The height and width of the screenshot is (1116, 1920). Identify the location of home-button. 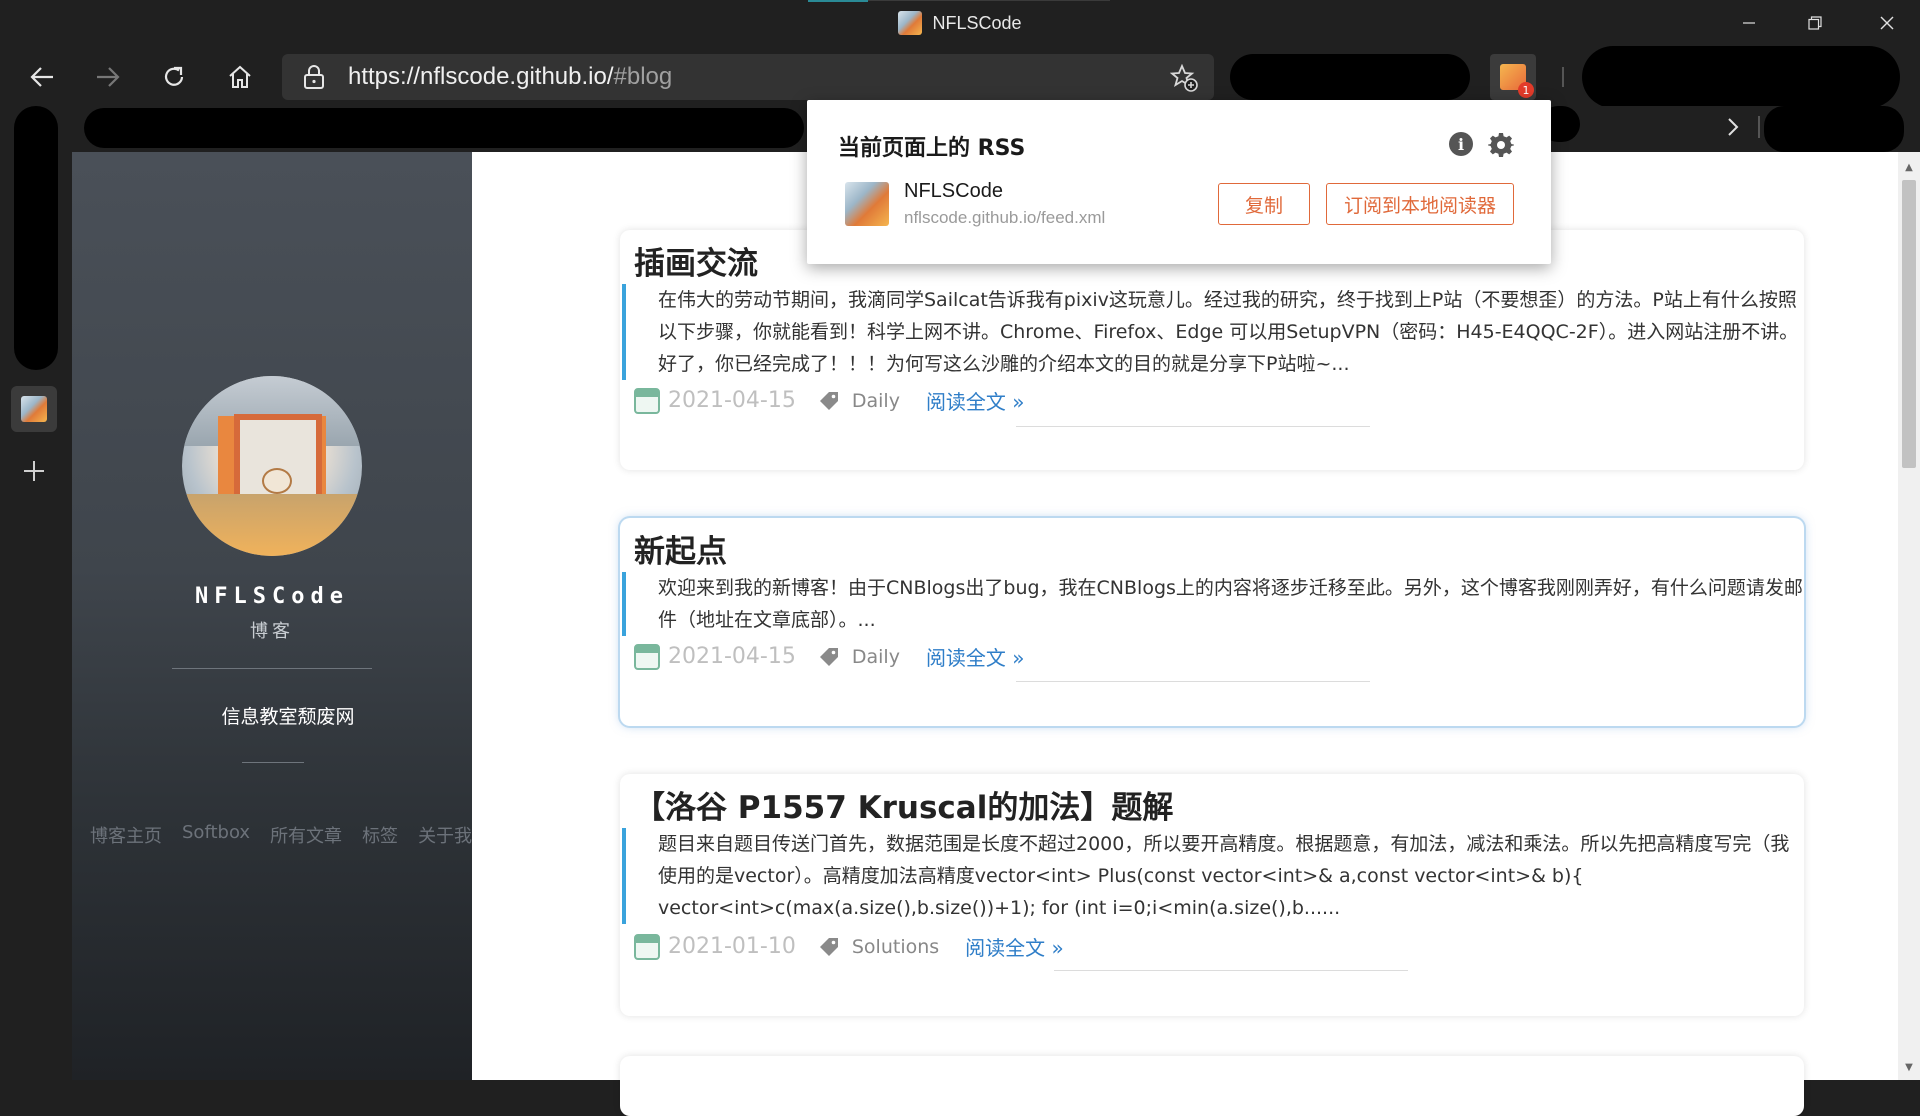
(240, 77).